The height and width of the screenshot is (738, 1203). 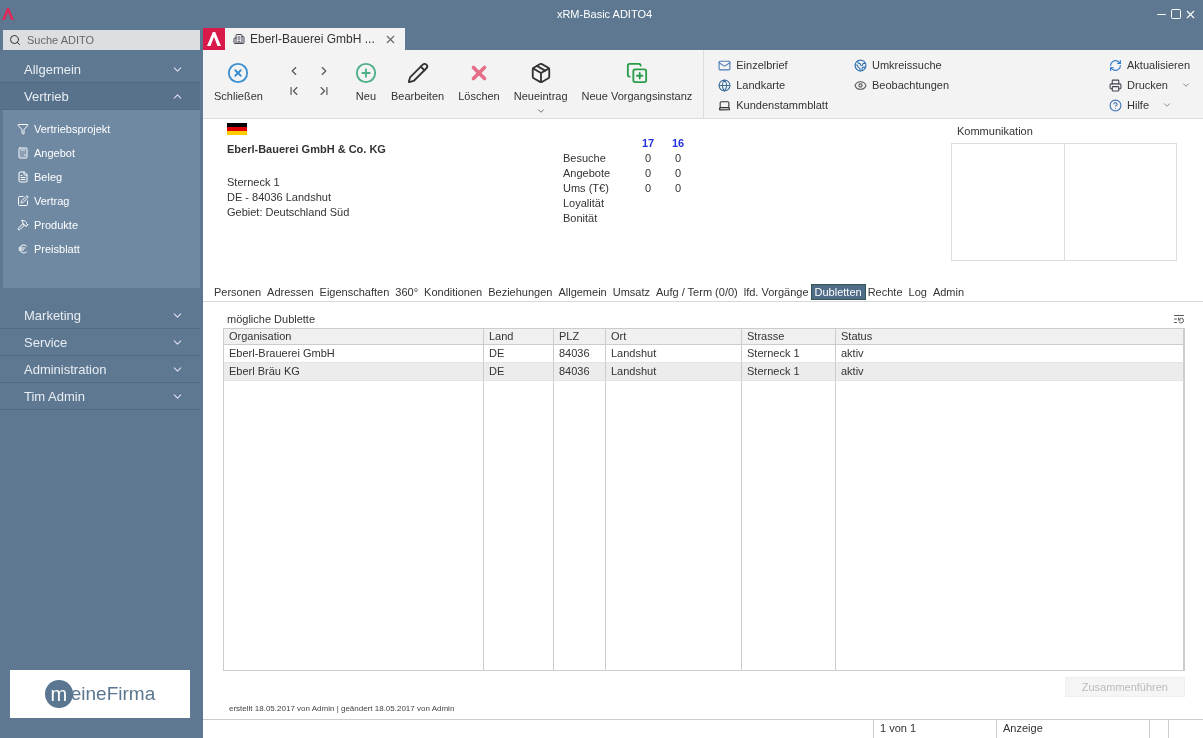 What do you see at coordinates (901, 85) in the screenshot?
I see `toolbar-link: Beobachtungen` at bounding box center [901, 85].